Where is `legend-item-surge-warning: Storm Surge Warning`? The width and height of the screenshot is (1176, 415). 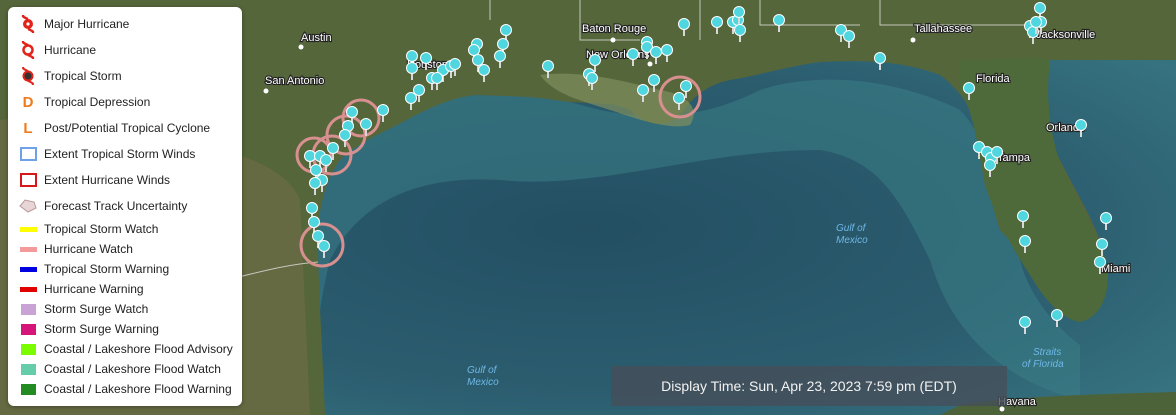 legend-item-surge-warning: Storm Surge Warning is located at coordinates (125, 329).